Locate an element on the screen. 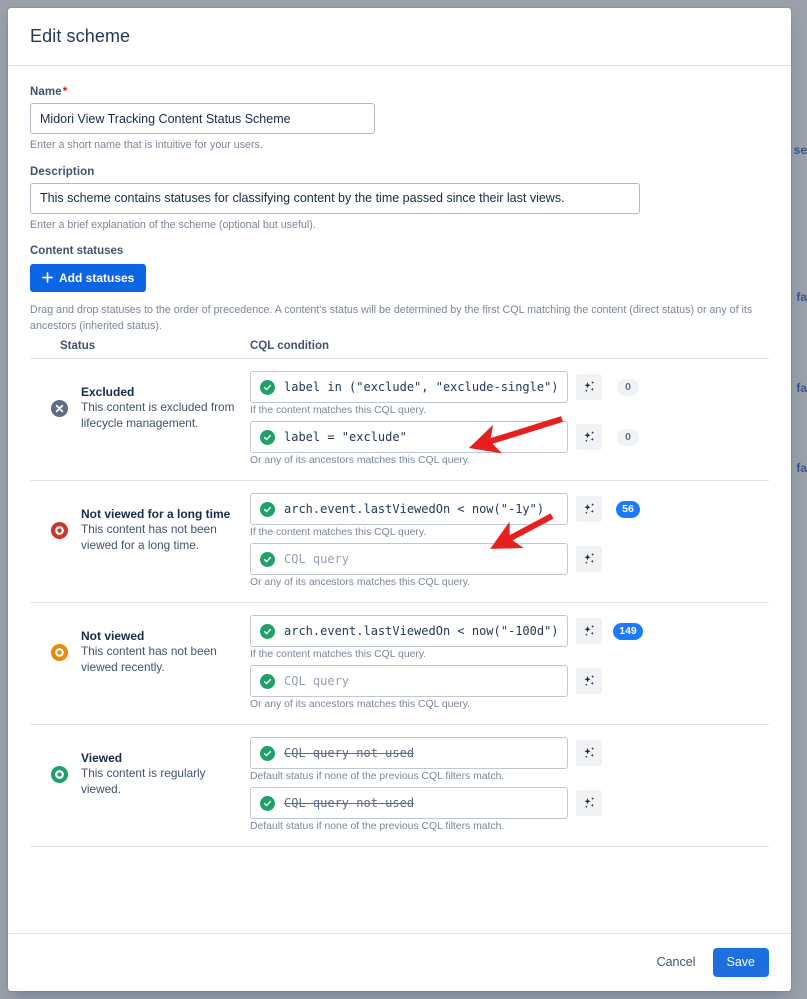 Image resolution: width=807 pixels, height=999 pixels. name-label-text: Name is located at coordinates (46, 92).